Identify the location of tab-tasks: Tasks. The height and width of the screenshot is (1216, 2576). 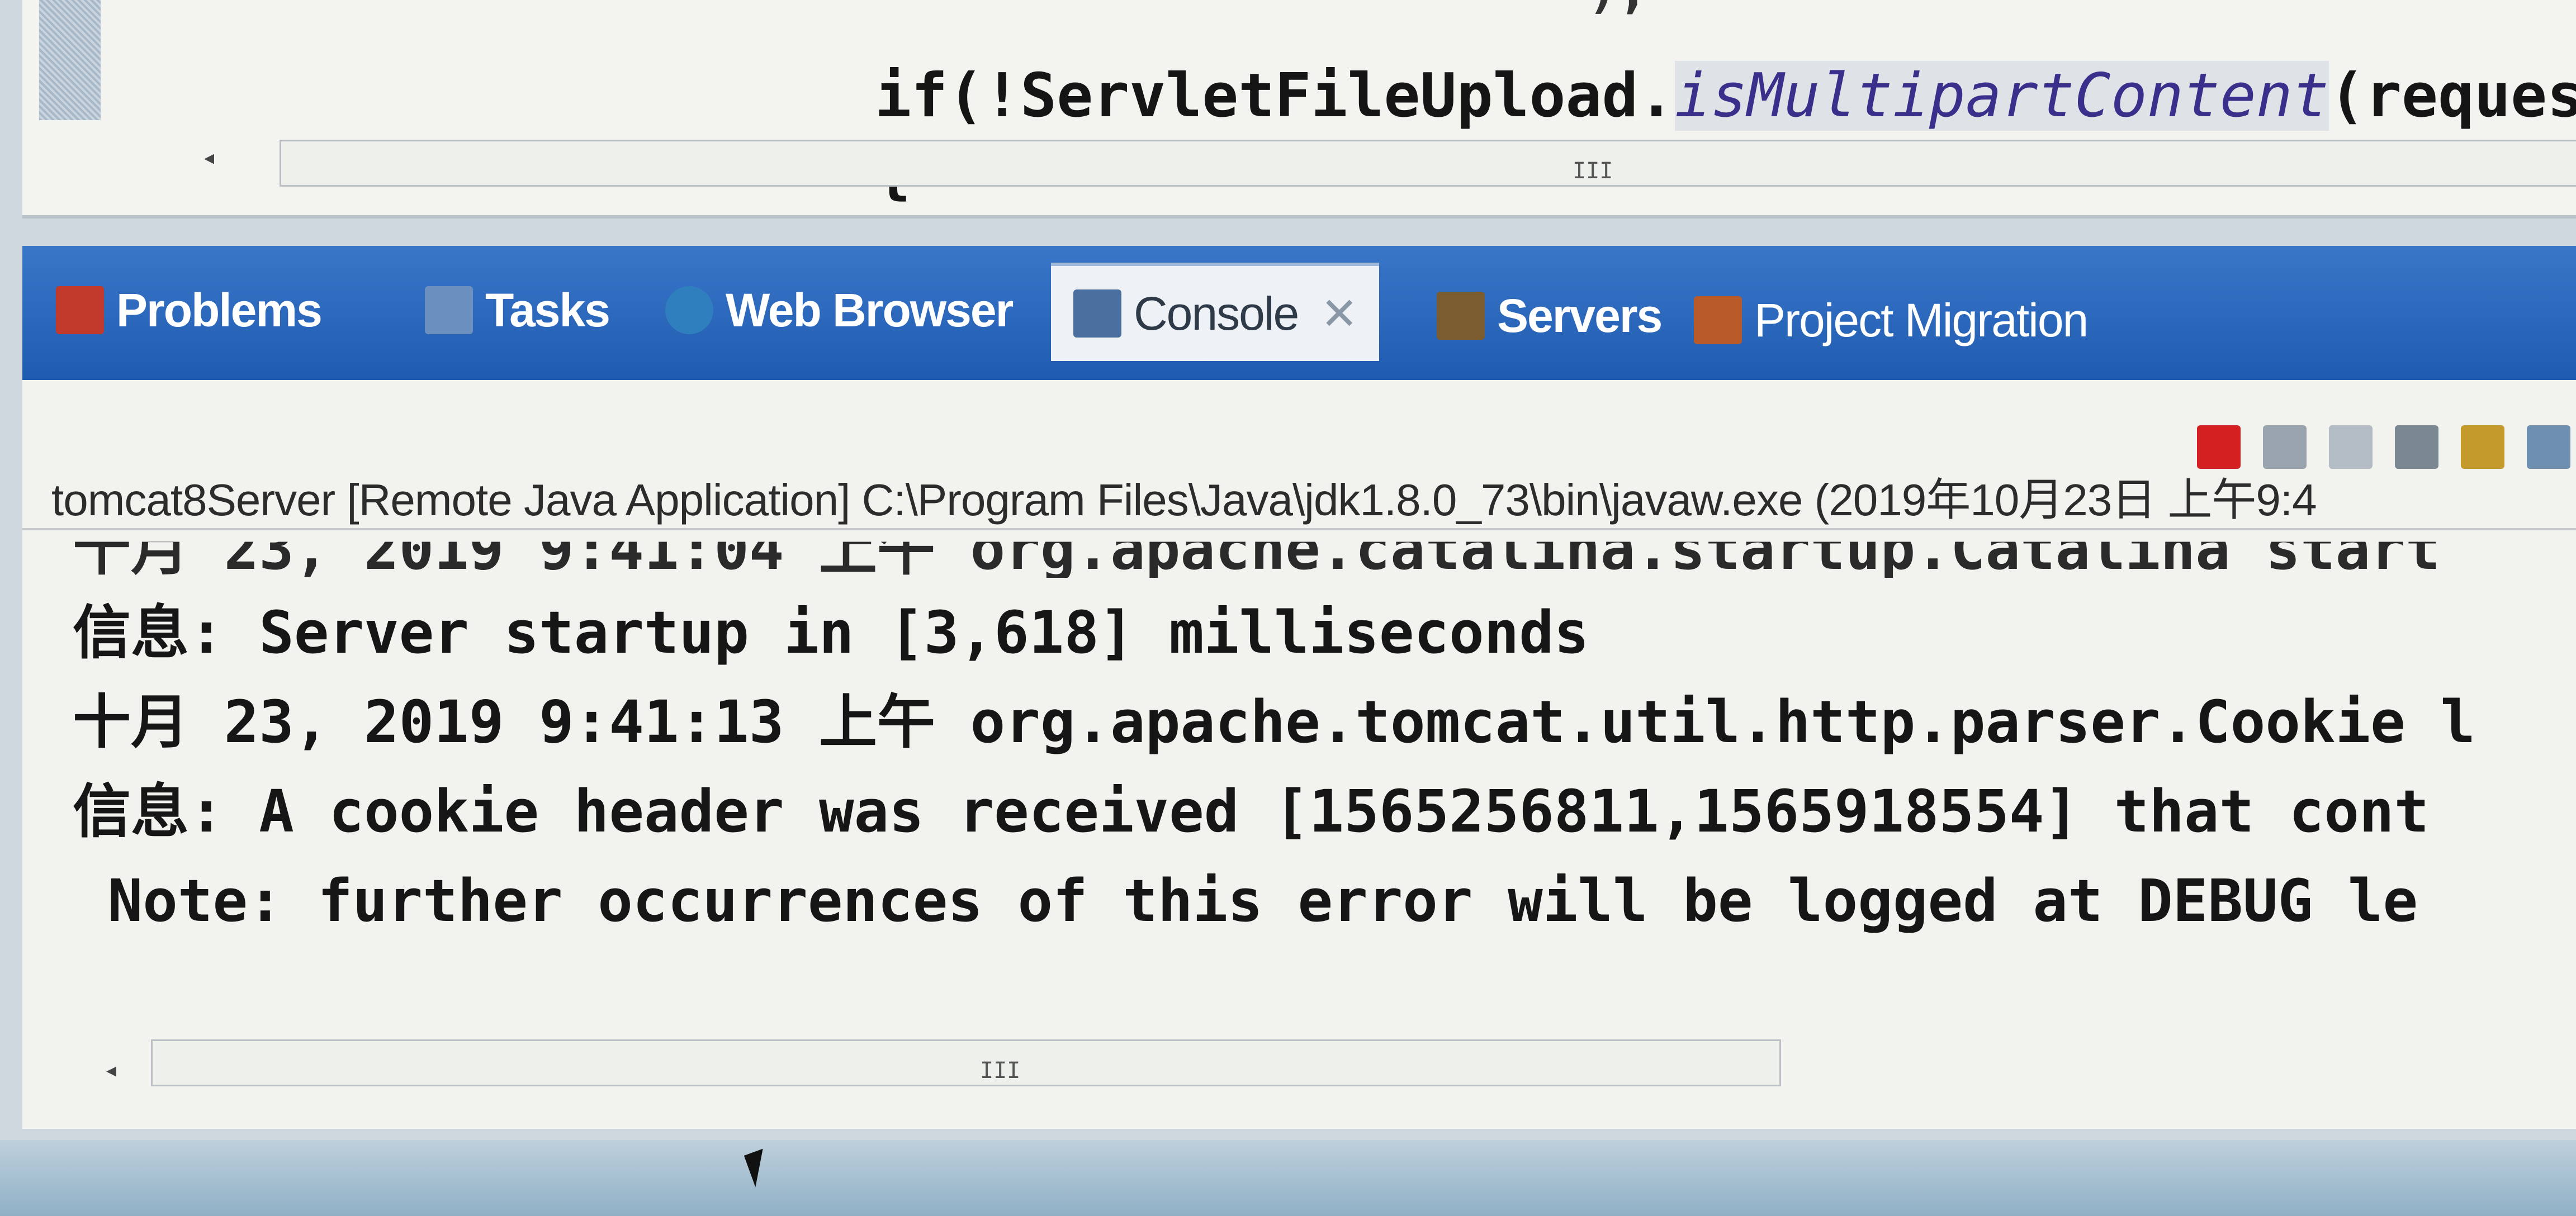
(517, 310).